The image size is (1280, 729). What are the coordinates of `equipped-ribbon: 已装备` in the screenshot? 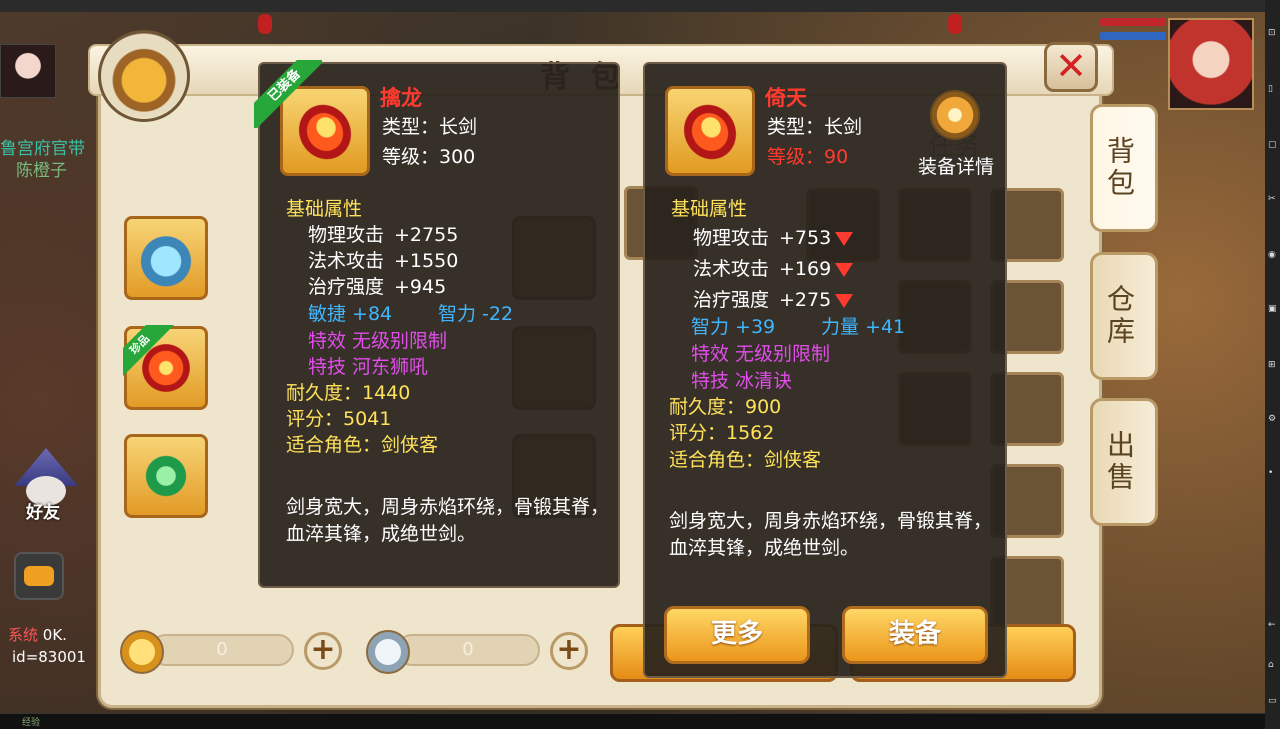 It's located at (288, 94).